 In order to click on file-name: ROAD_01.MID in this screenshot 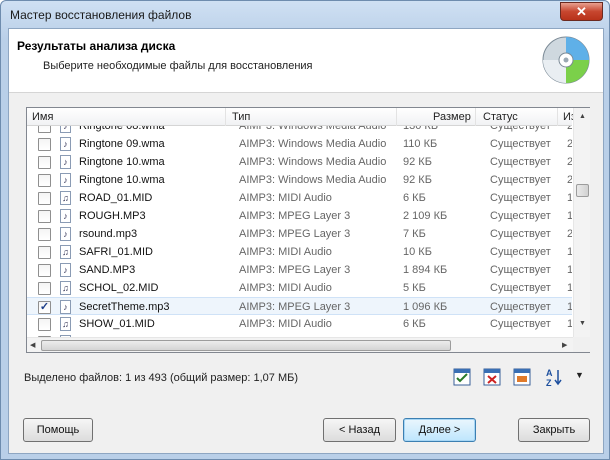, I will do `click(116, 198)`.